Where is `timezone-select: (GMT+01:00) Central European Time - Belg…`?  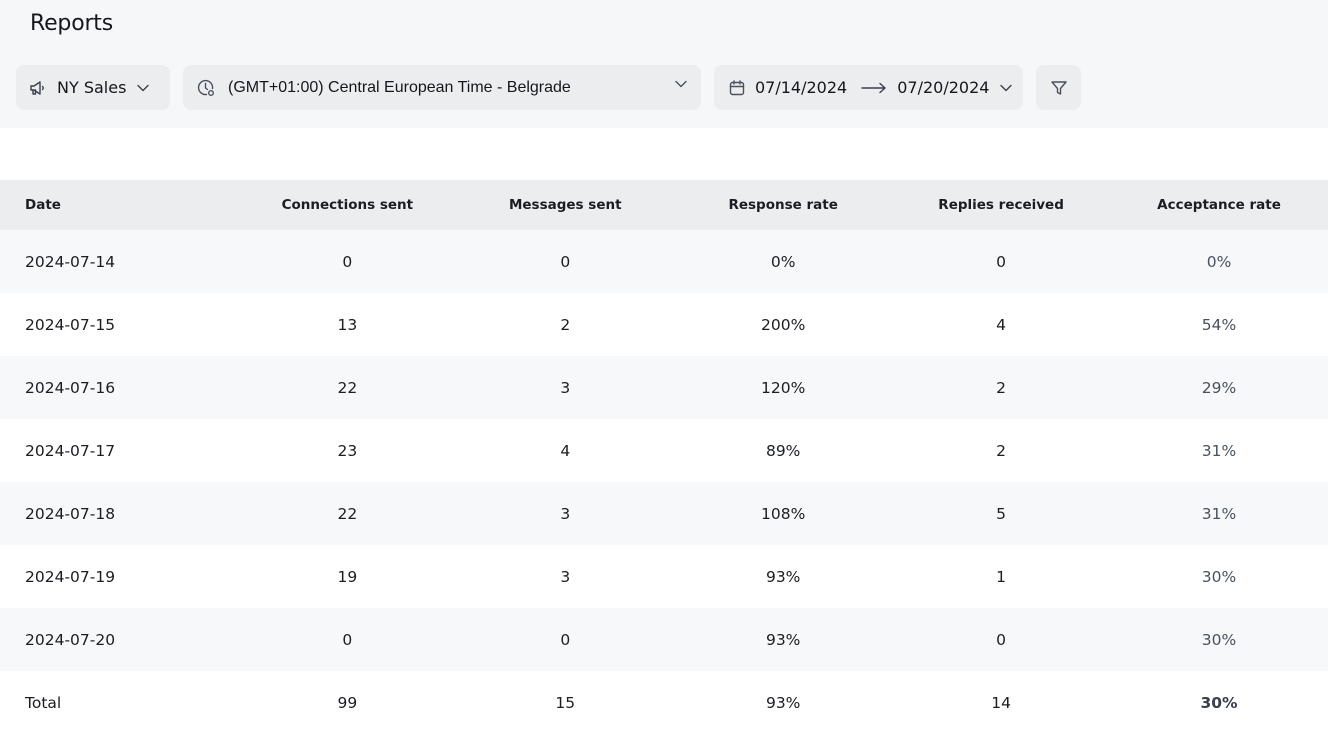 timezone-select: (GMT+01:00) Central European Time - Belg… is located at coordinates (442, 87).